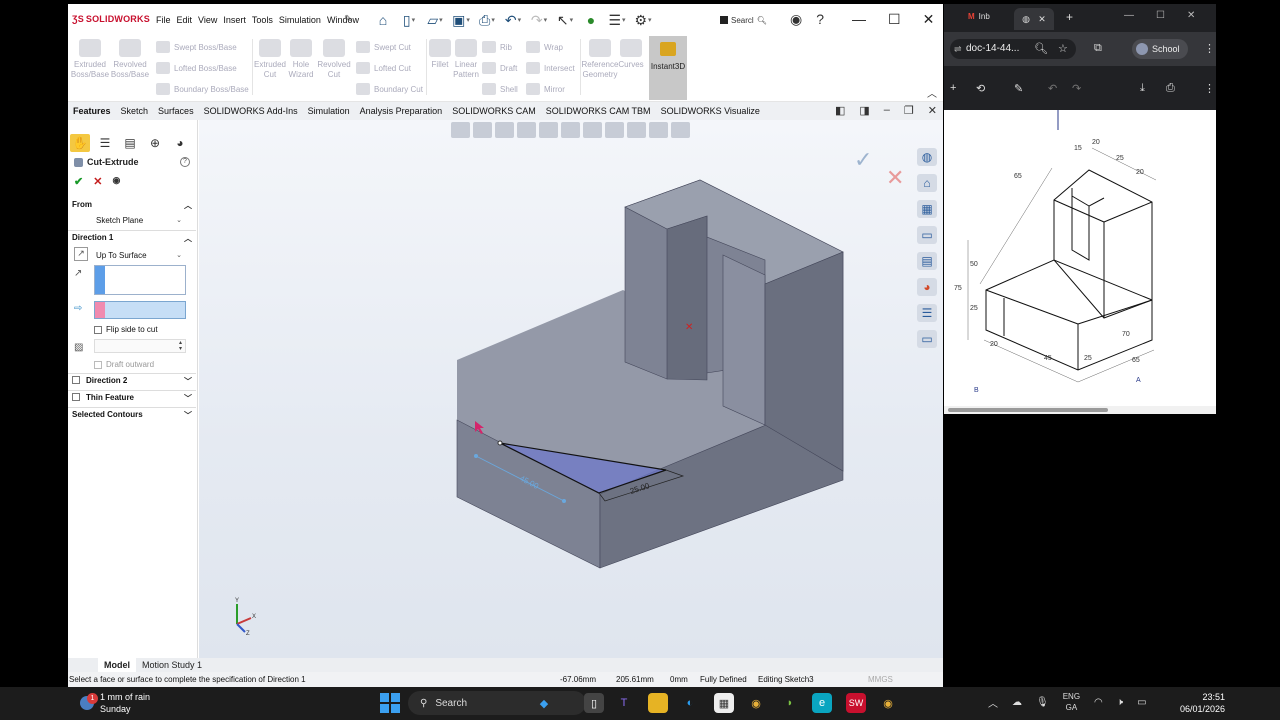 This screenshot has width=1280, height=720. I want to click on selected-contours-section-header: Selected Contours ﹀, so click(133, 416).